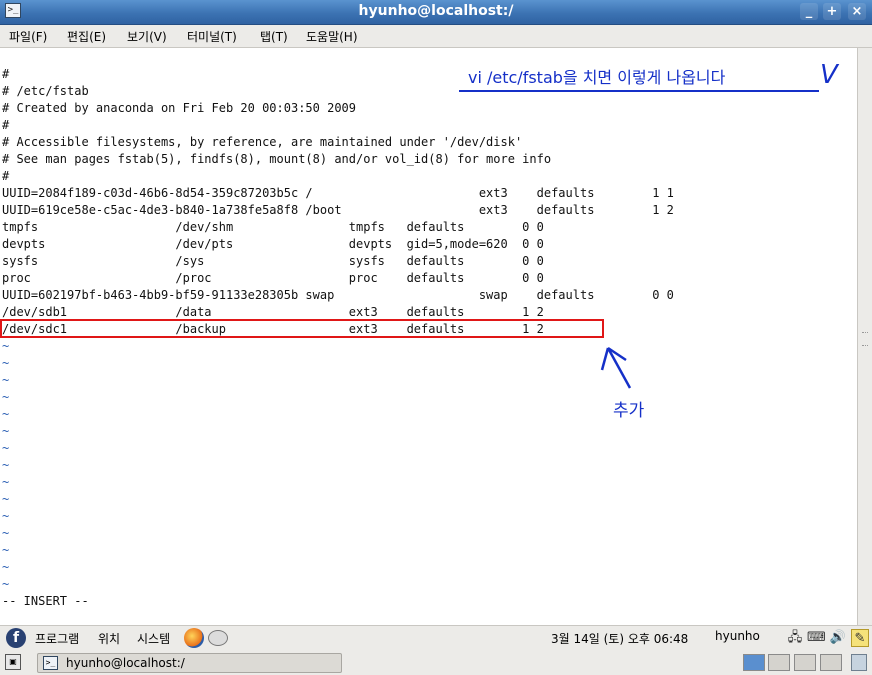 This screenshot has width=872, height=675. Describe the element at coordinates (838, 638) in the screenshot. I see `volume-icon: 🔊` at that location.